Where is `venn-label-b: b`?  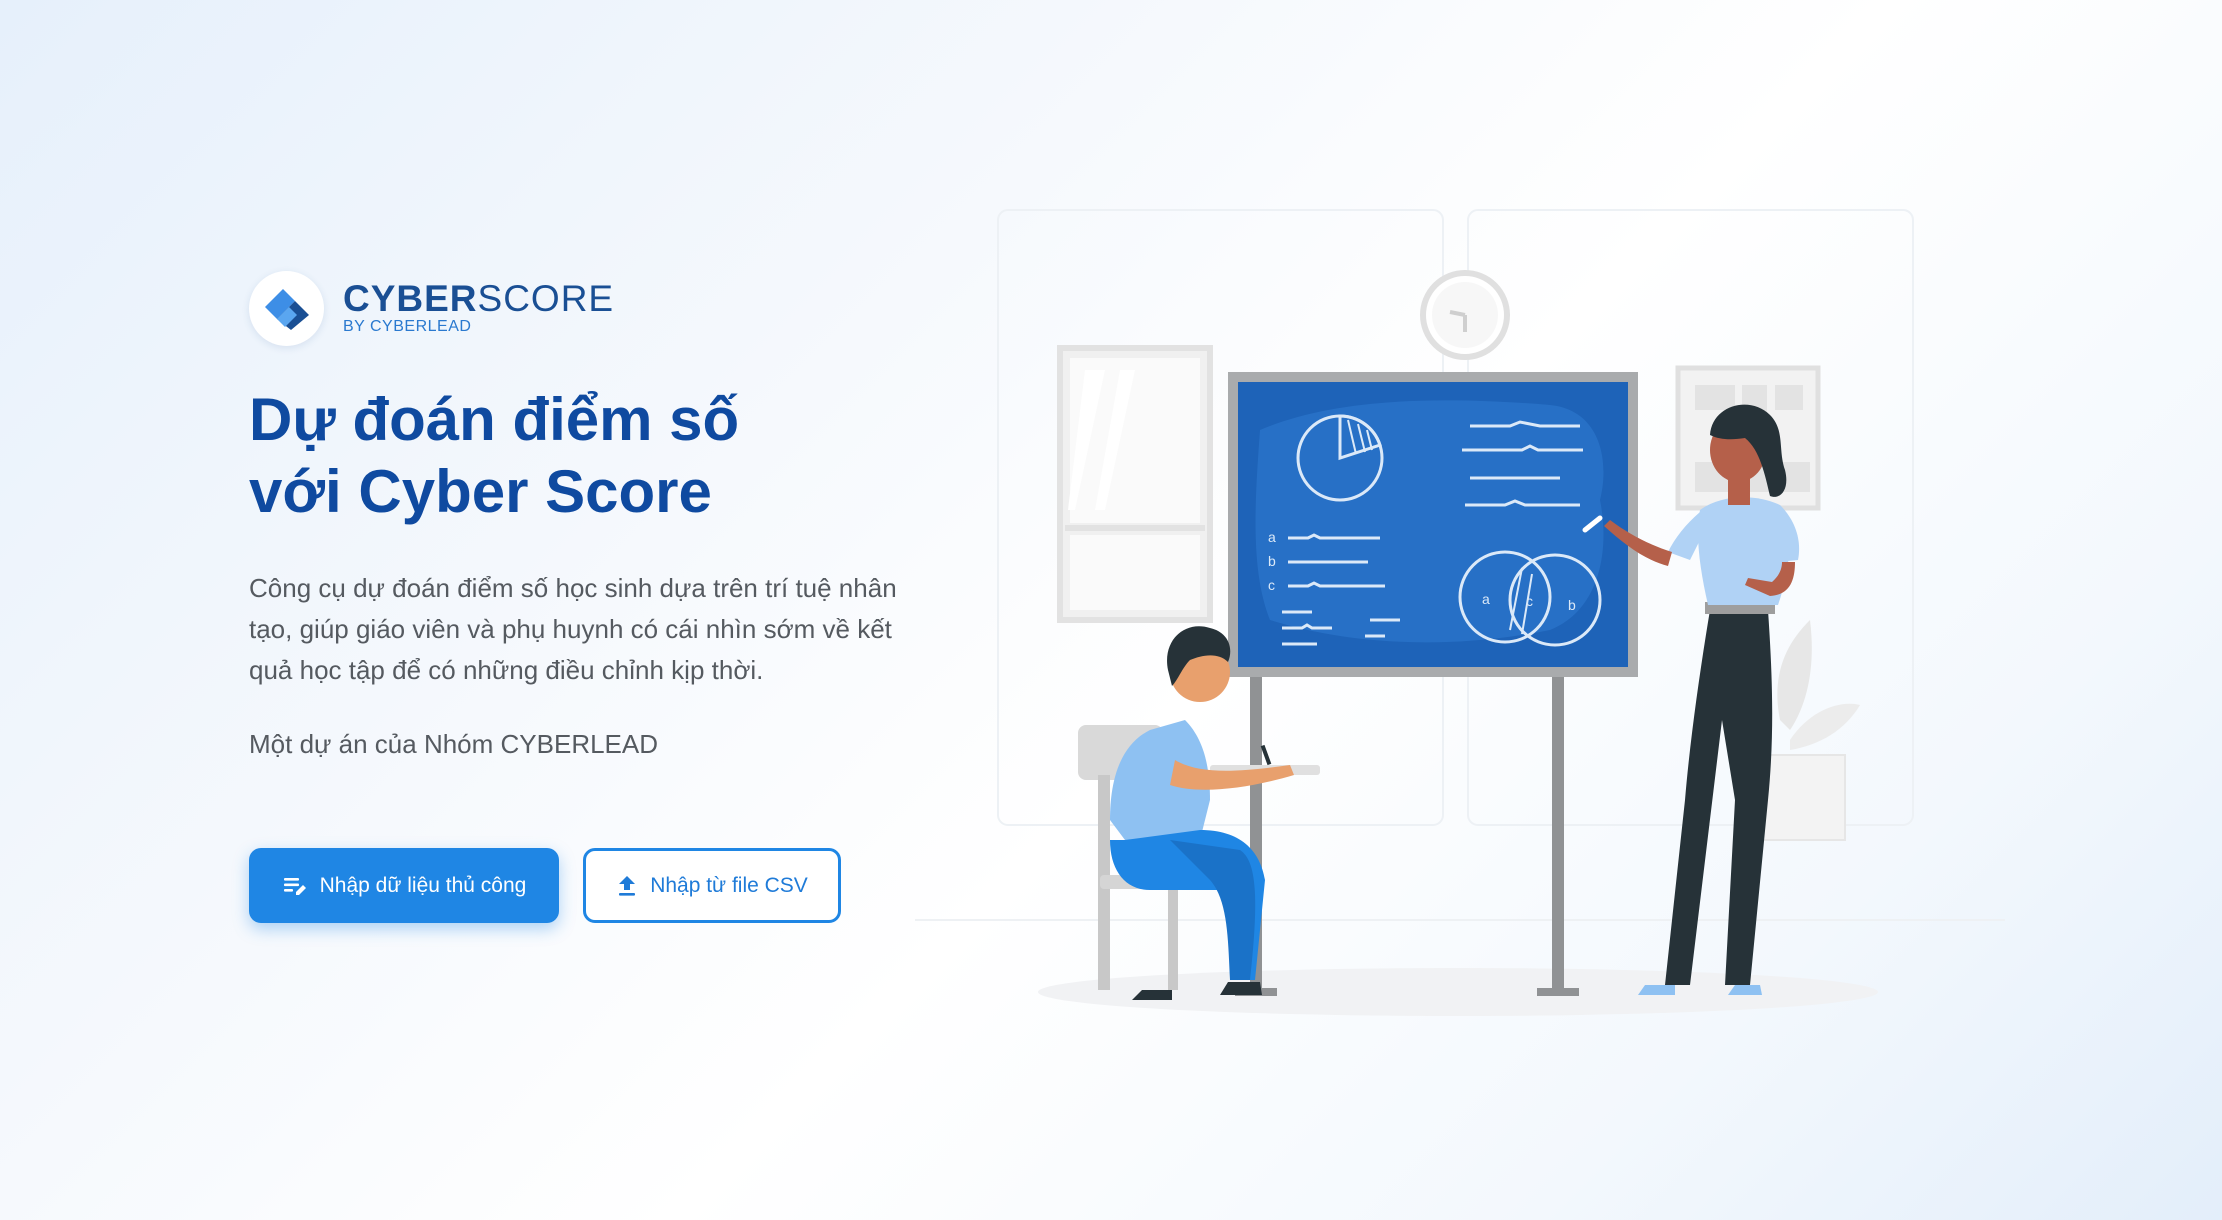 venn-label-b: b is located at coordinates (1572, 605).